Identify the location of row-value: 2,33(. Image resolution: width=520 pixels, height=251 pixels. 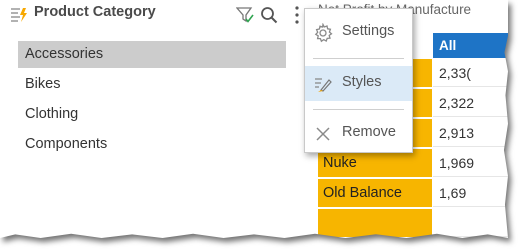
(470, 73).